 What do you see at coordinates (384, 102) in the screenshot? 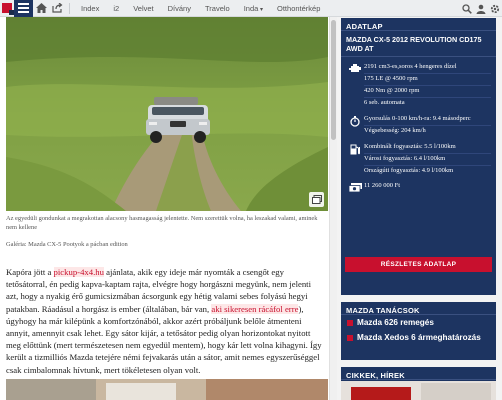
I see `spec-gearbox: 6 seb. automata` at bounding box center [384, 102].